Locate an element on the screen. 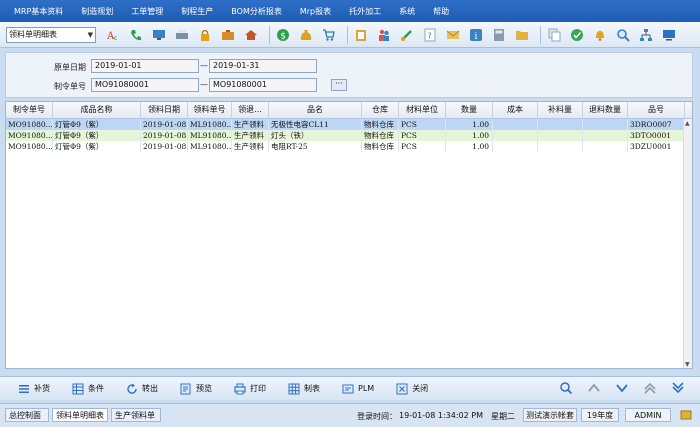  help-document-icon: ? is located at coordinates (430, 35).